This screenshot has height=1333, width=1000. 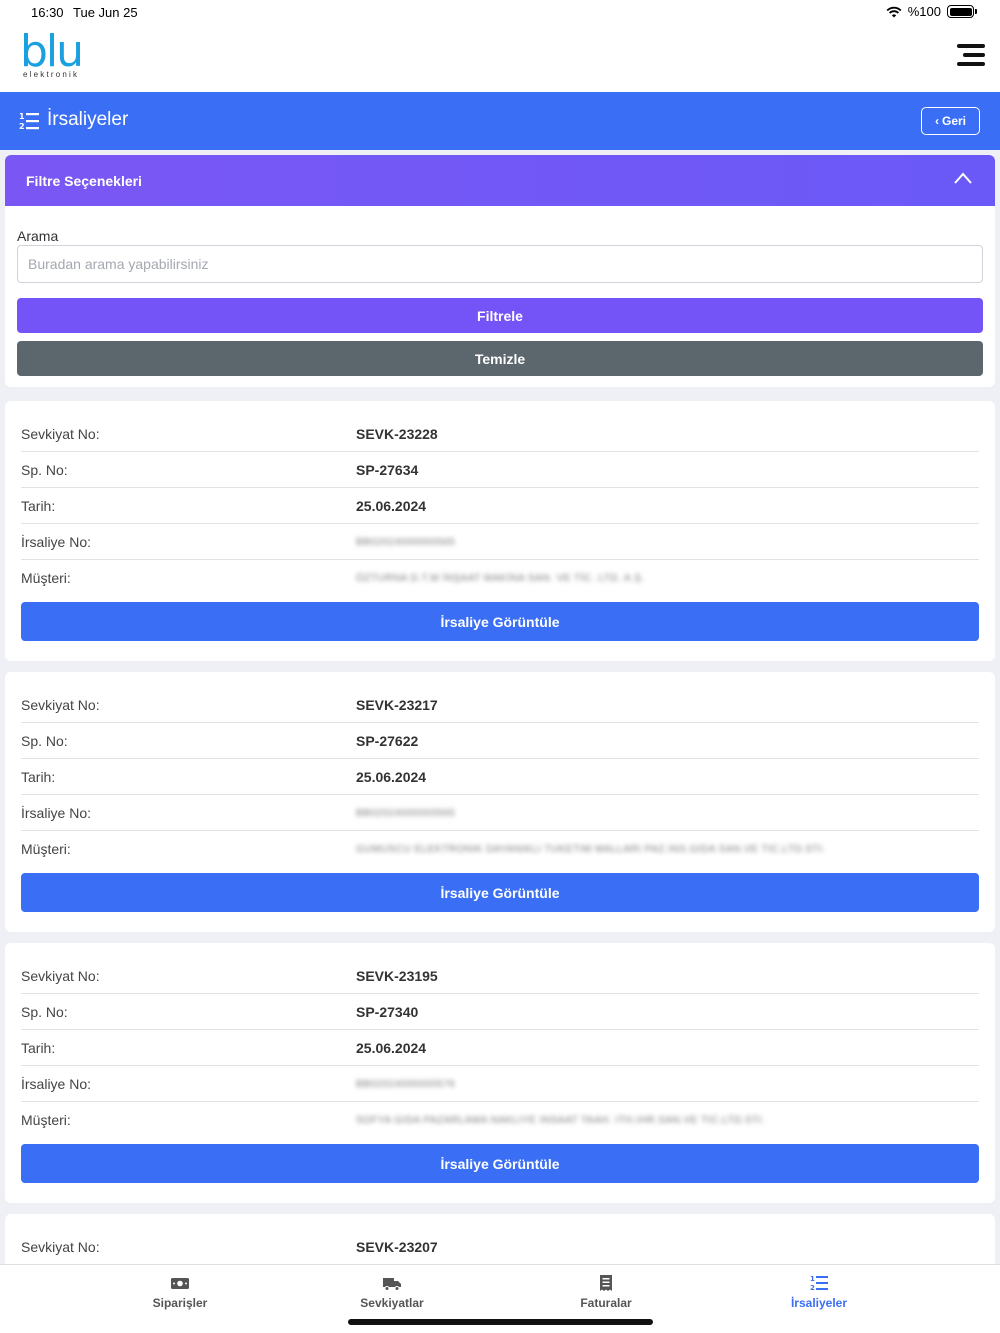 I want to click on nav-label-shipments: Sevkiyatlar, so click(x=392, y=1303).